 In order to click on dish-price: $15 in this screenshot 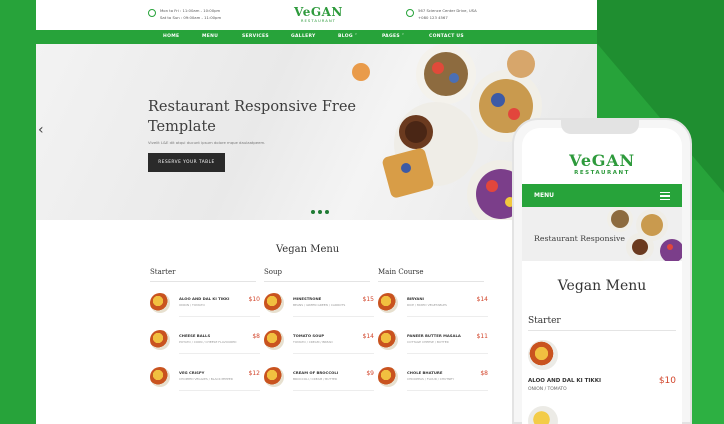, I will do `click(368, 299)`.